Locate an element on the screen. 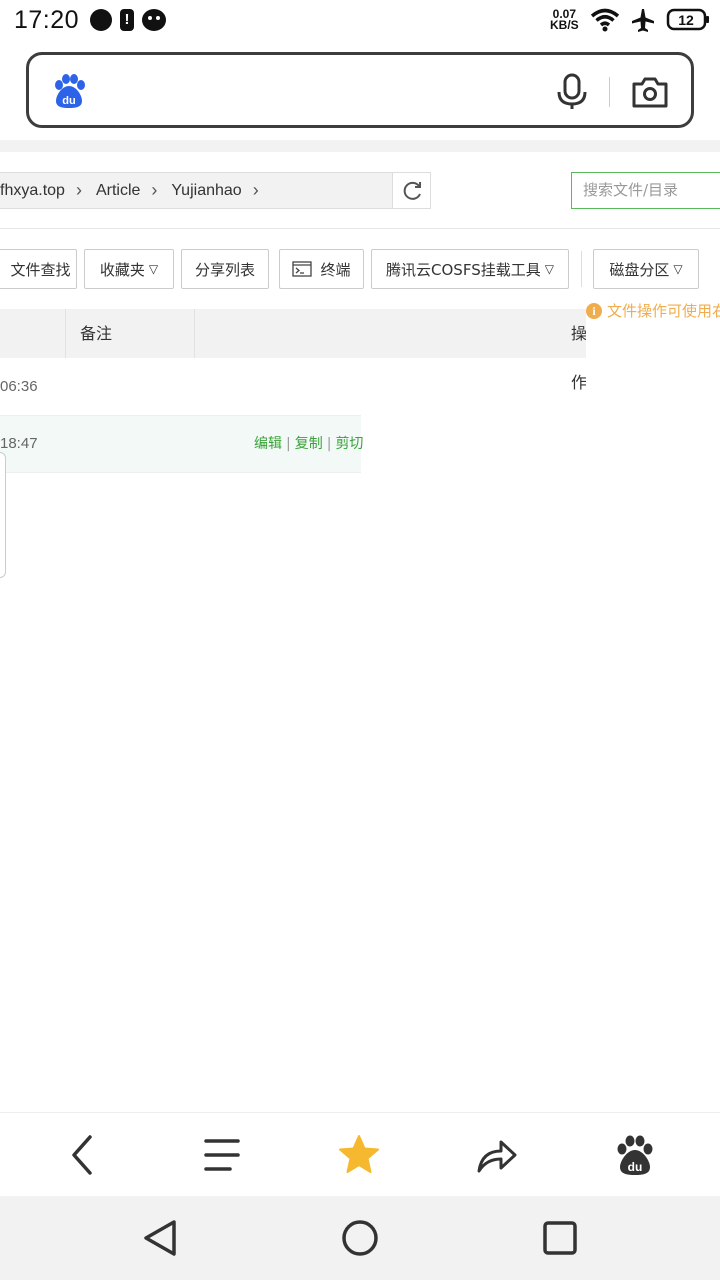 This screenshot has height=1280, width=720. breadcrumb-item: Yujianhao is located at coordinates (206, 191).